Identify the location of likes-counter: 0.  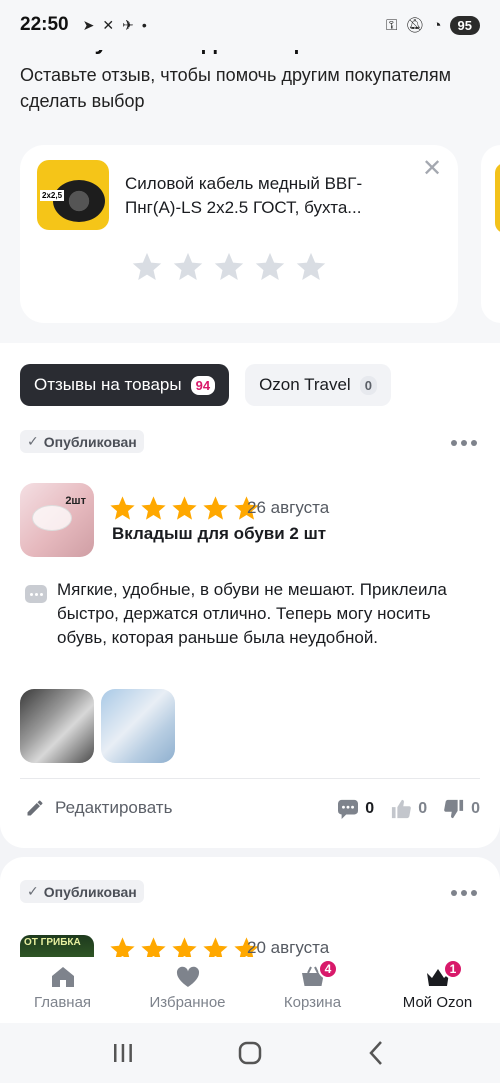
(408, 809).